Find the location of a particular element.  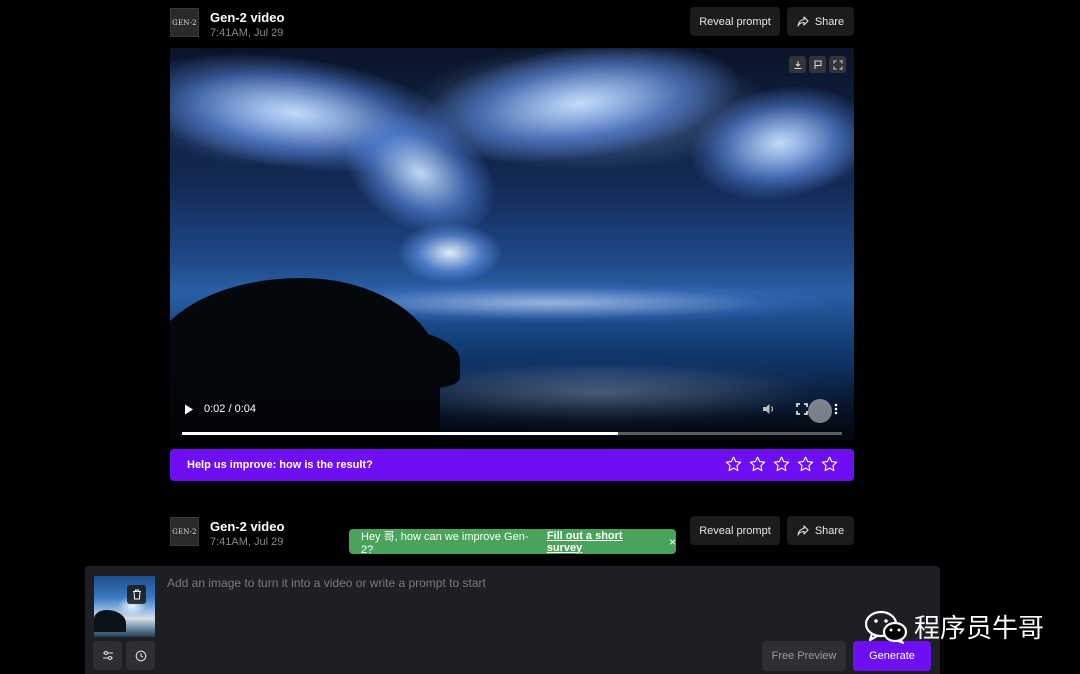

survey-link: Fill out a short survey is located at coordinates (602, 542).